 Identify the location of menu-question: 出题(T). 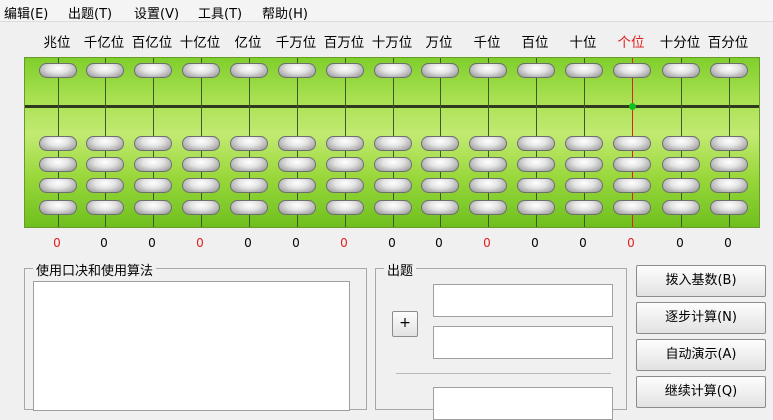
(90, 12).